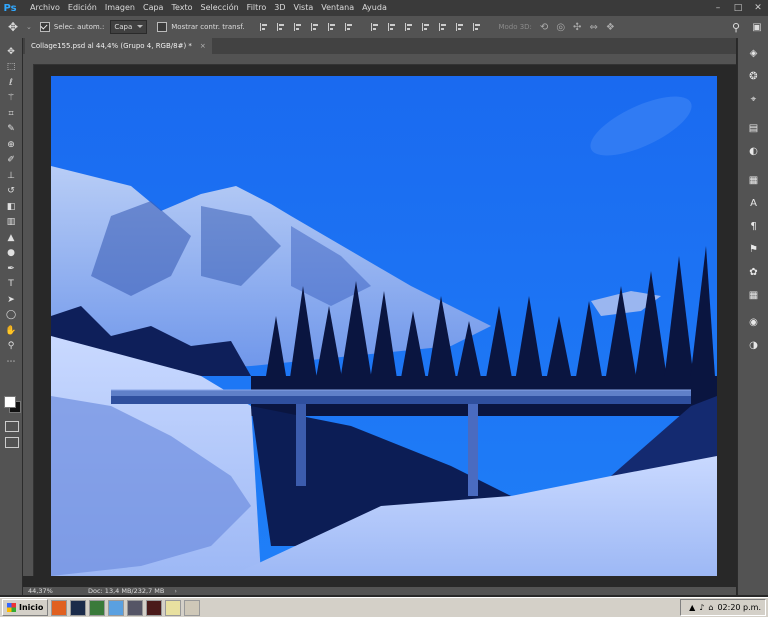 The image size is (768, 617). What do you see at coordinates (298, 27) in the screenshot?
I see `align-bottom-icon` at bounding box center [298, 27].